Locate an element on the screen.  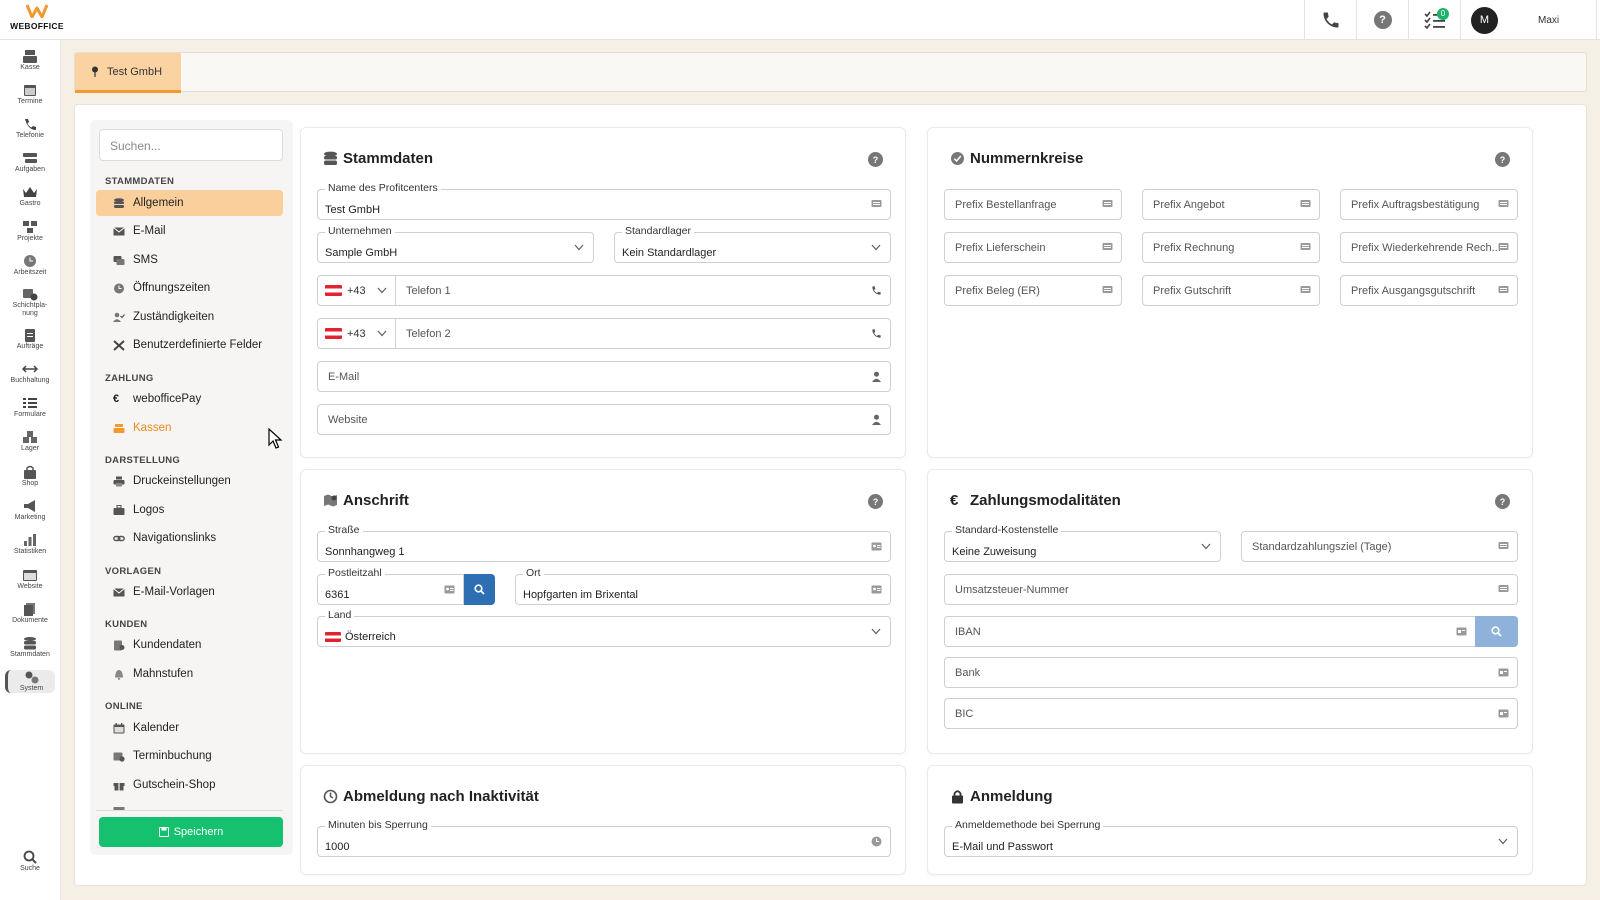
rail-item-gastro: Gastro is located at coordinates (30, 196).